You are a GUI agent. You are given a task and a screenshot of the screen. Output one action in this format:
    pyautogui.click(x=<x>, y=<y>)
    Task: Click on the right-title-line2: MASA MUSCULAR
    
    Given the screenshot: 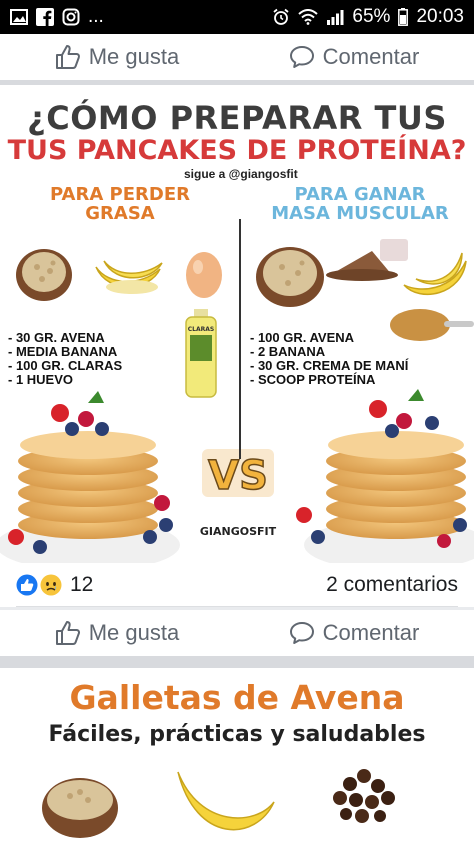 What is the action you would take?
    pyautogui.click(x=360, y=213)
    